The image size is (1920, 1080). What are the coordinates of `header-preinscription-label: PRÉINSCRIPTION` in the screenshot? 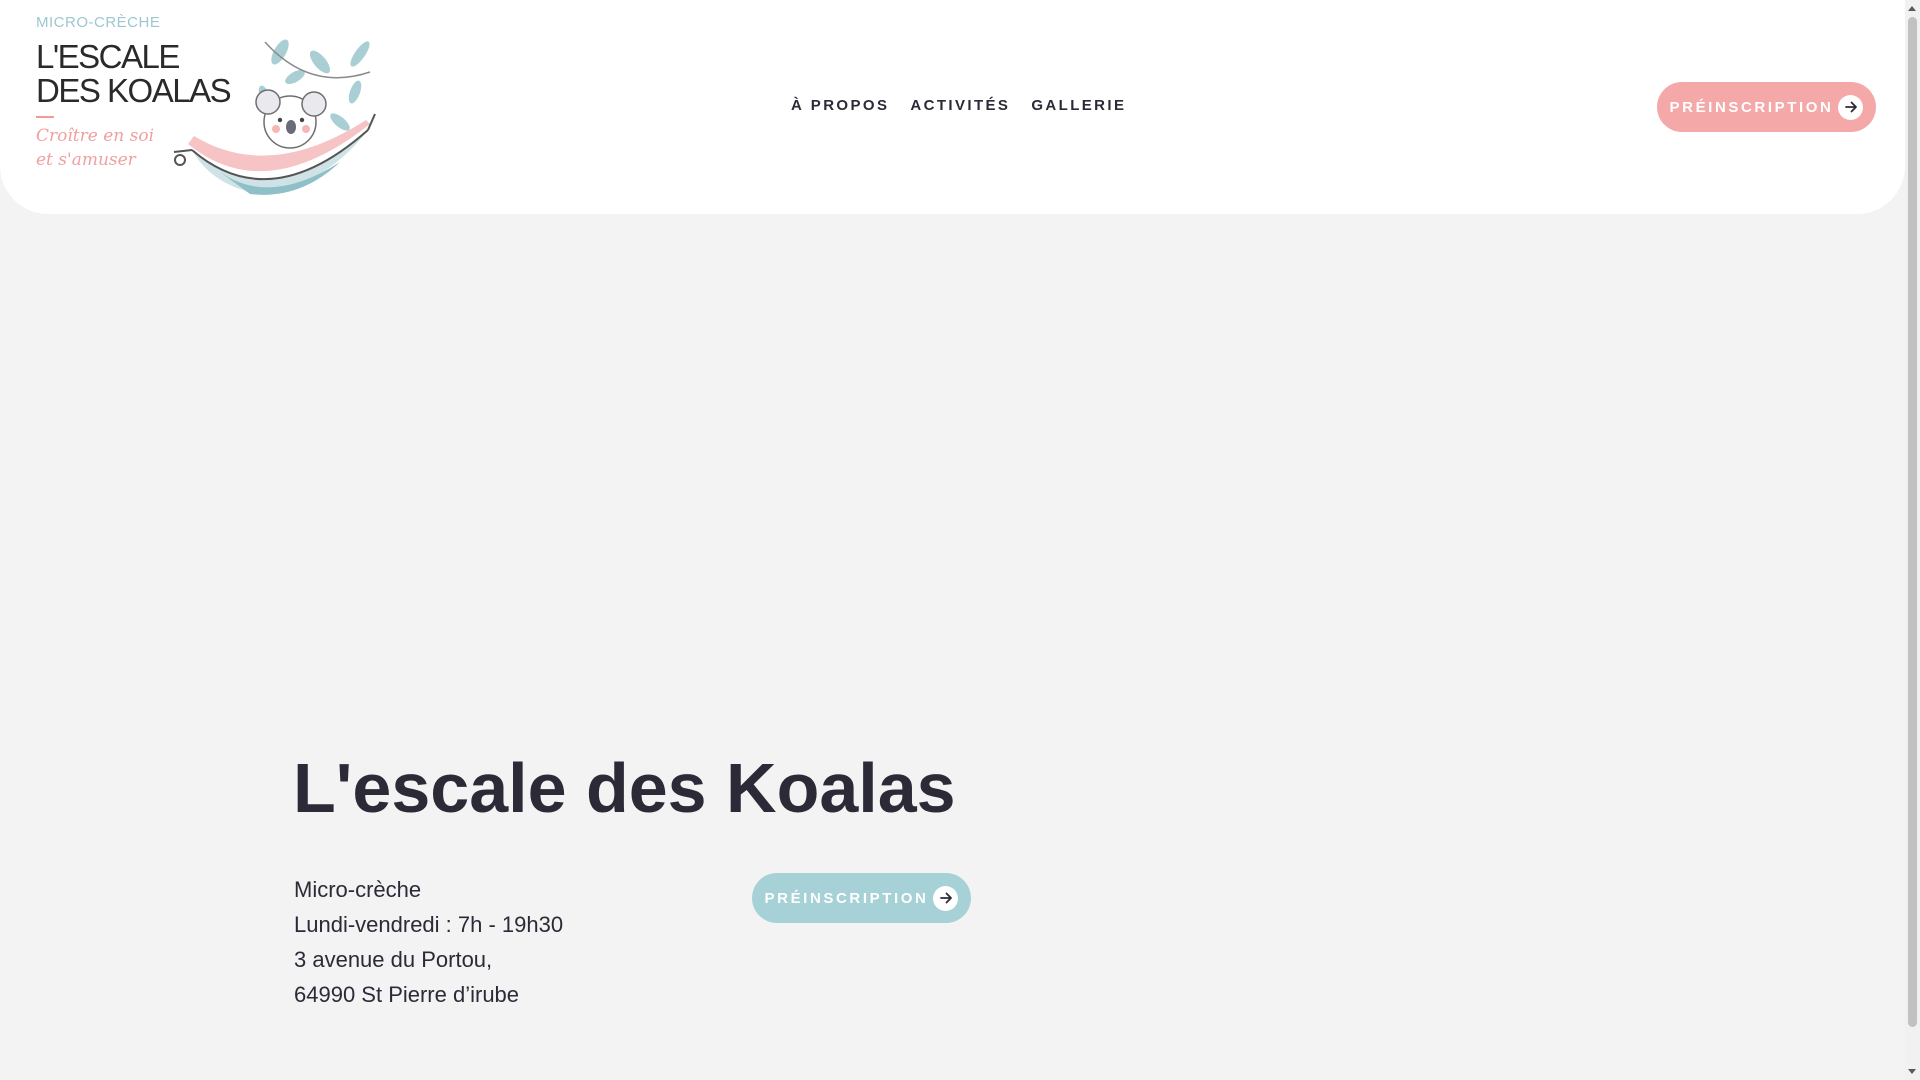 It's located at (1751, 107).